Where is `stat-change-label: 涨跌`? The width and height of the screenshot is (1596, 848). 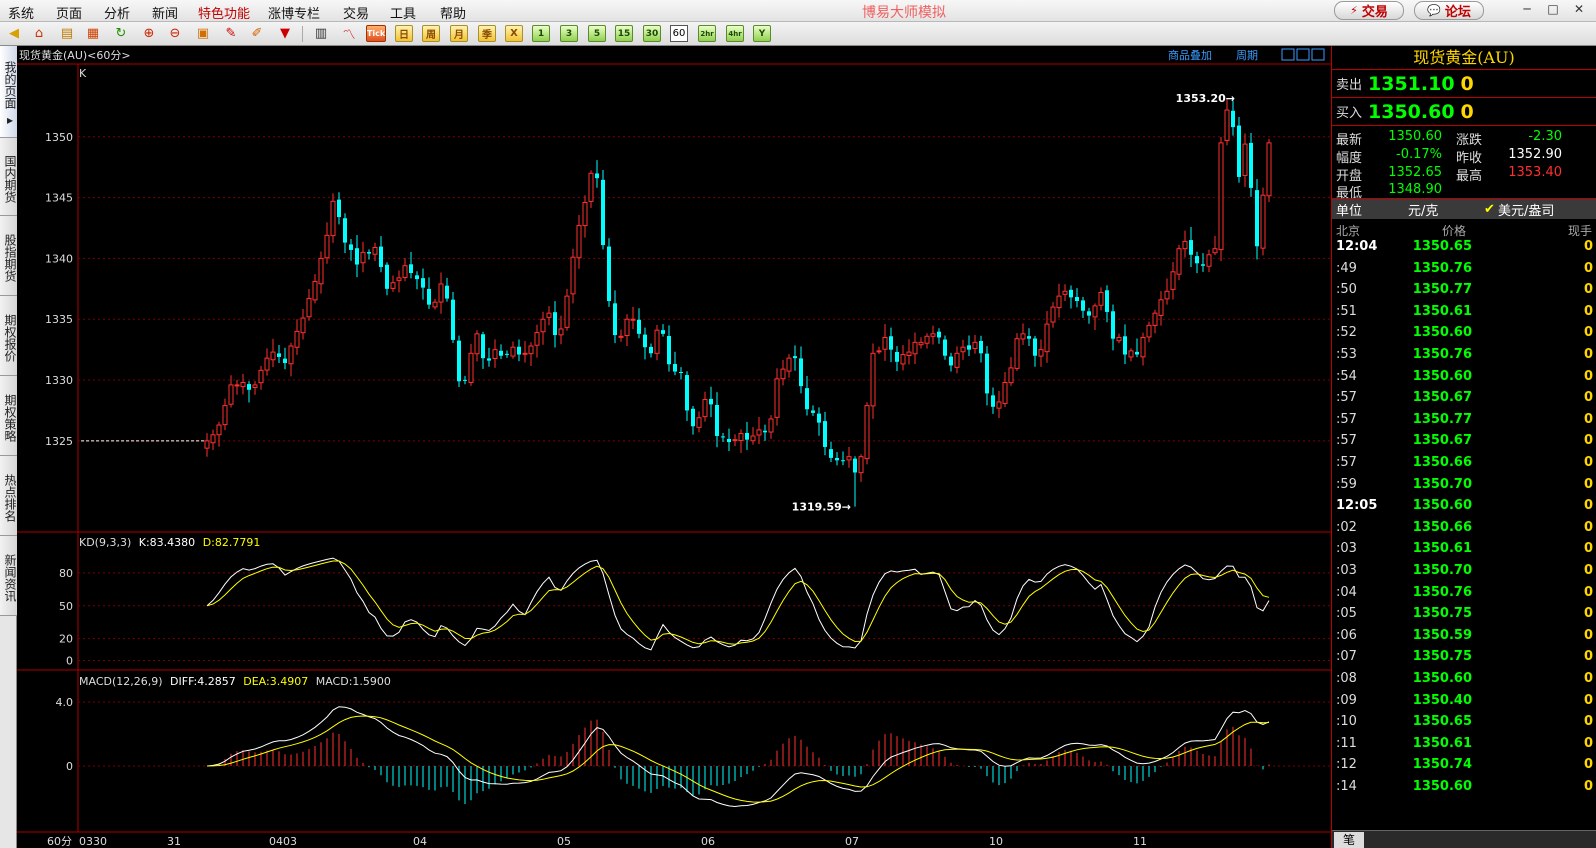 stat-change-label: 涨跌 is located at coordinates (1469, 140).